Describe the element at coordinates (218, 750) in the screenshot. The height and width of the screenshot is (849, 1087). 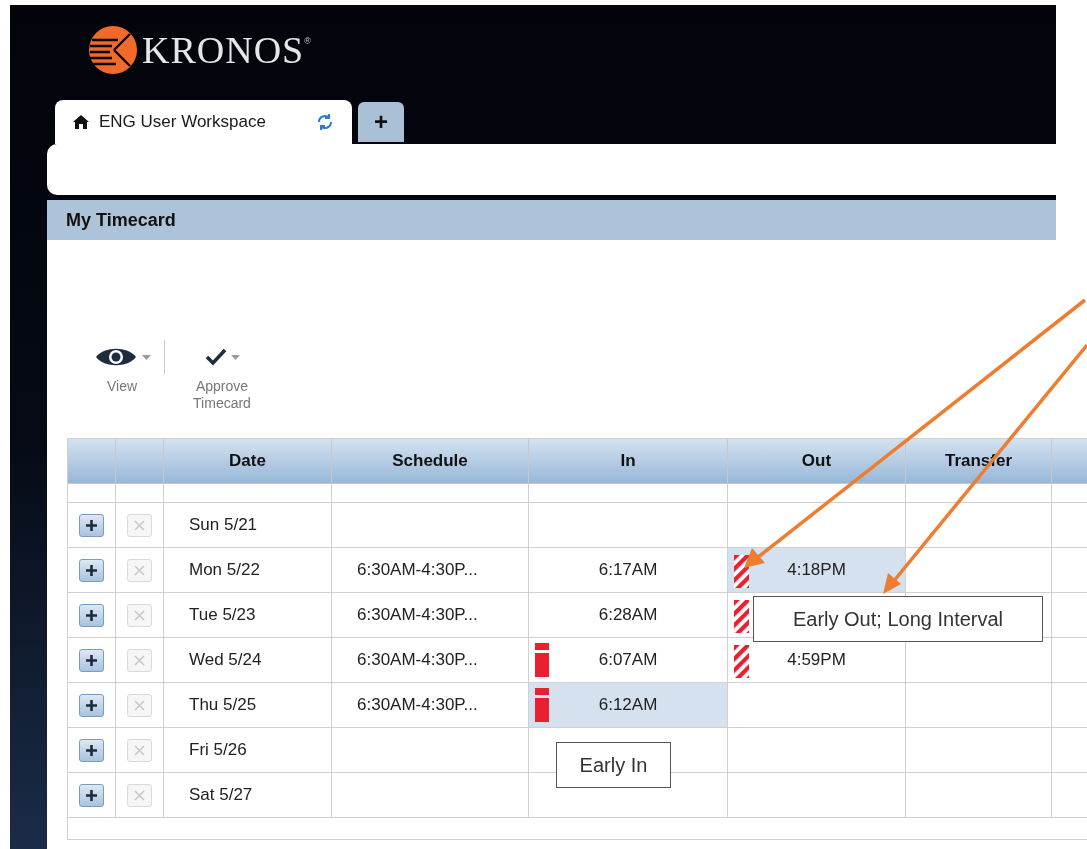
I see `date-cell-text: Fri 5/26` at that location.